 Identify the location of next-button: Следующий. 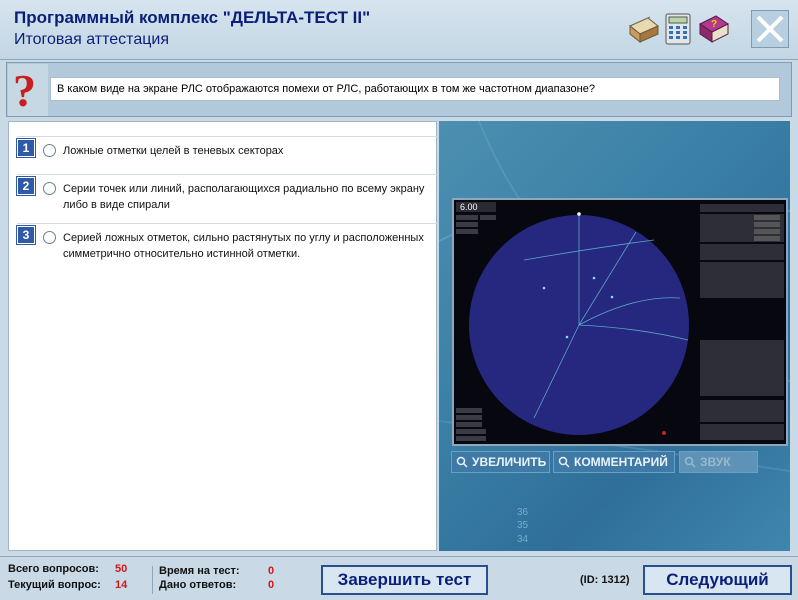
(717, 580).